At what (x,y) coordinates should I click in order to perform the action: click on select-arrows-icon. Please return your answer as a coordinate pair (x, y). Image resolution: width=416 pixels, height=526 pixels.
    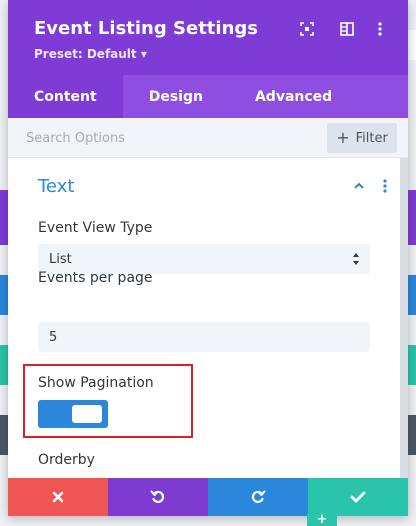
    Looking at the image, I should click on (356, 259).